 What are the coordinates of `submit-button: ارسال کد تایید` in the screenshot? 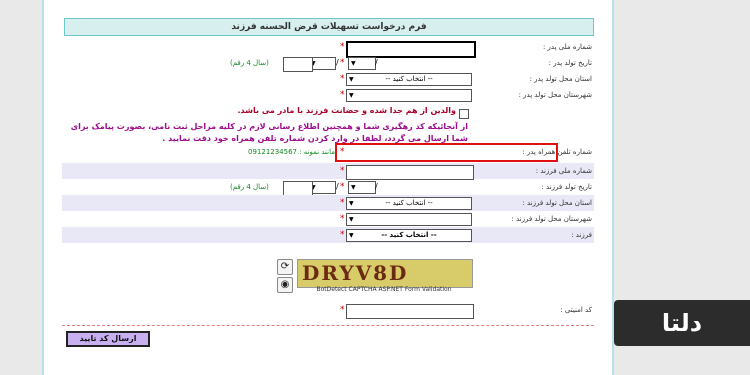 It's located at (108, 339).